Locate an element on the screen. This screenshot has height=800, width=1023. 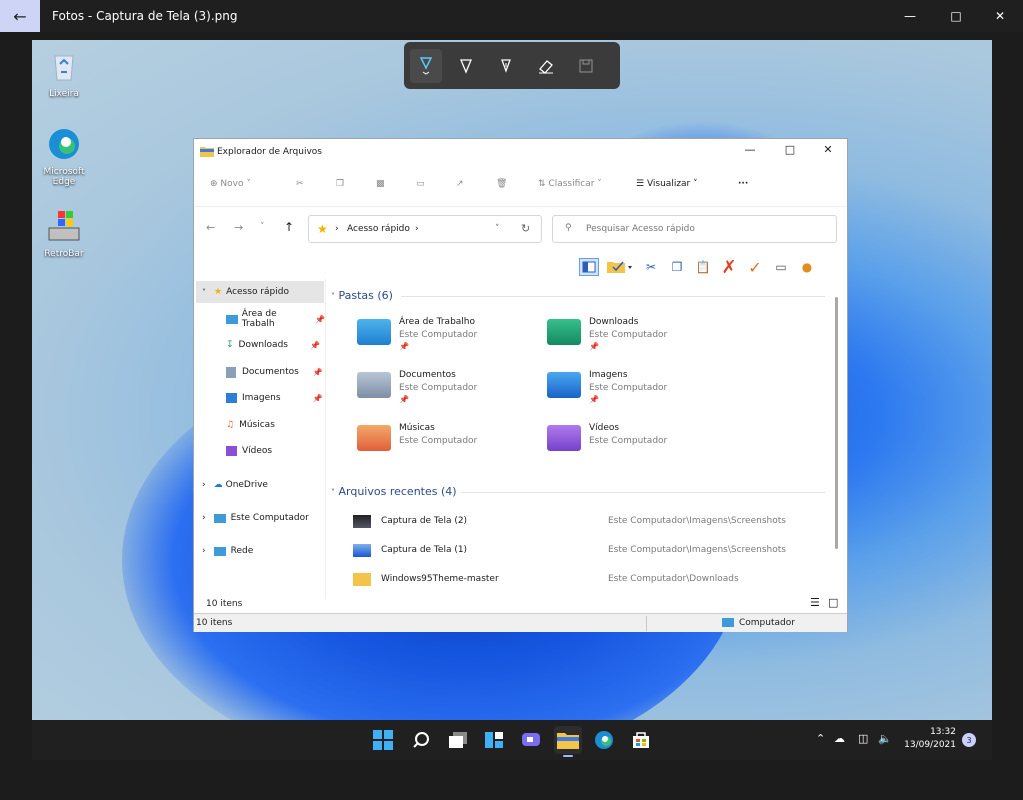
highlighter-tool is located at coordinates (506, 66).